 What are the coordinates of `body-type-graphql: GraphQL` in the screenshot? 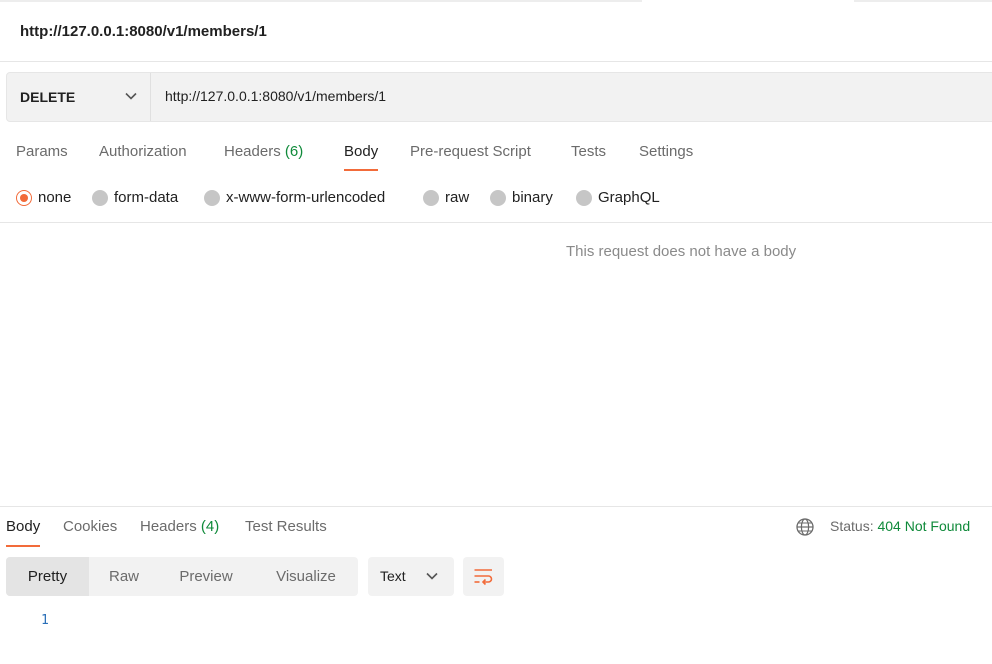 It's located at (618, 197).